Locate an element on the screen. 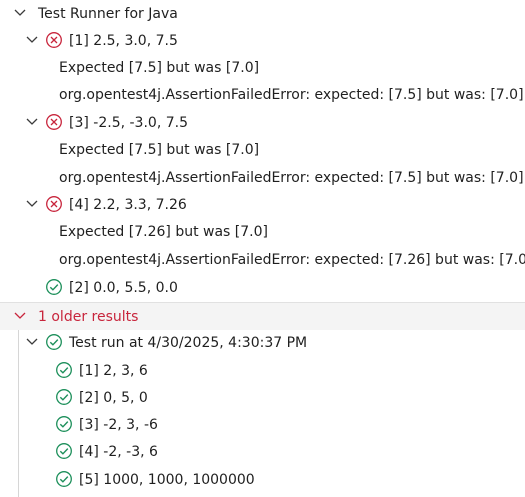  test-label: [5] 1000, 1000, 1000000 is located at coordinates (167, 479).